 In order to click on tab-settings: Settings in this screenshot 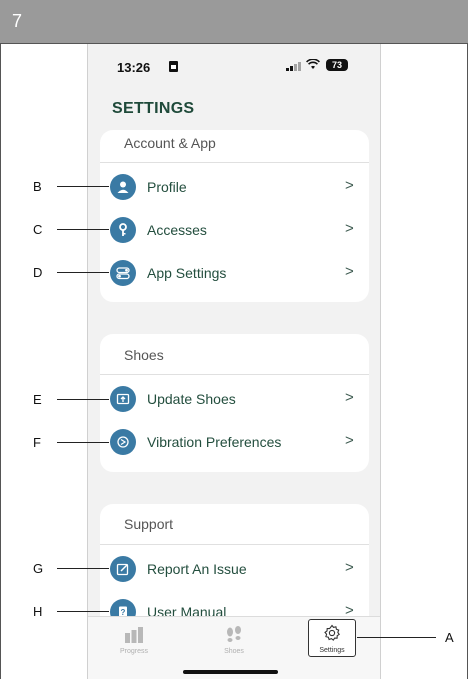, I will do `click(332, 638)`.